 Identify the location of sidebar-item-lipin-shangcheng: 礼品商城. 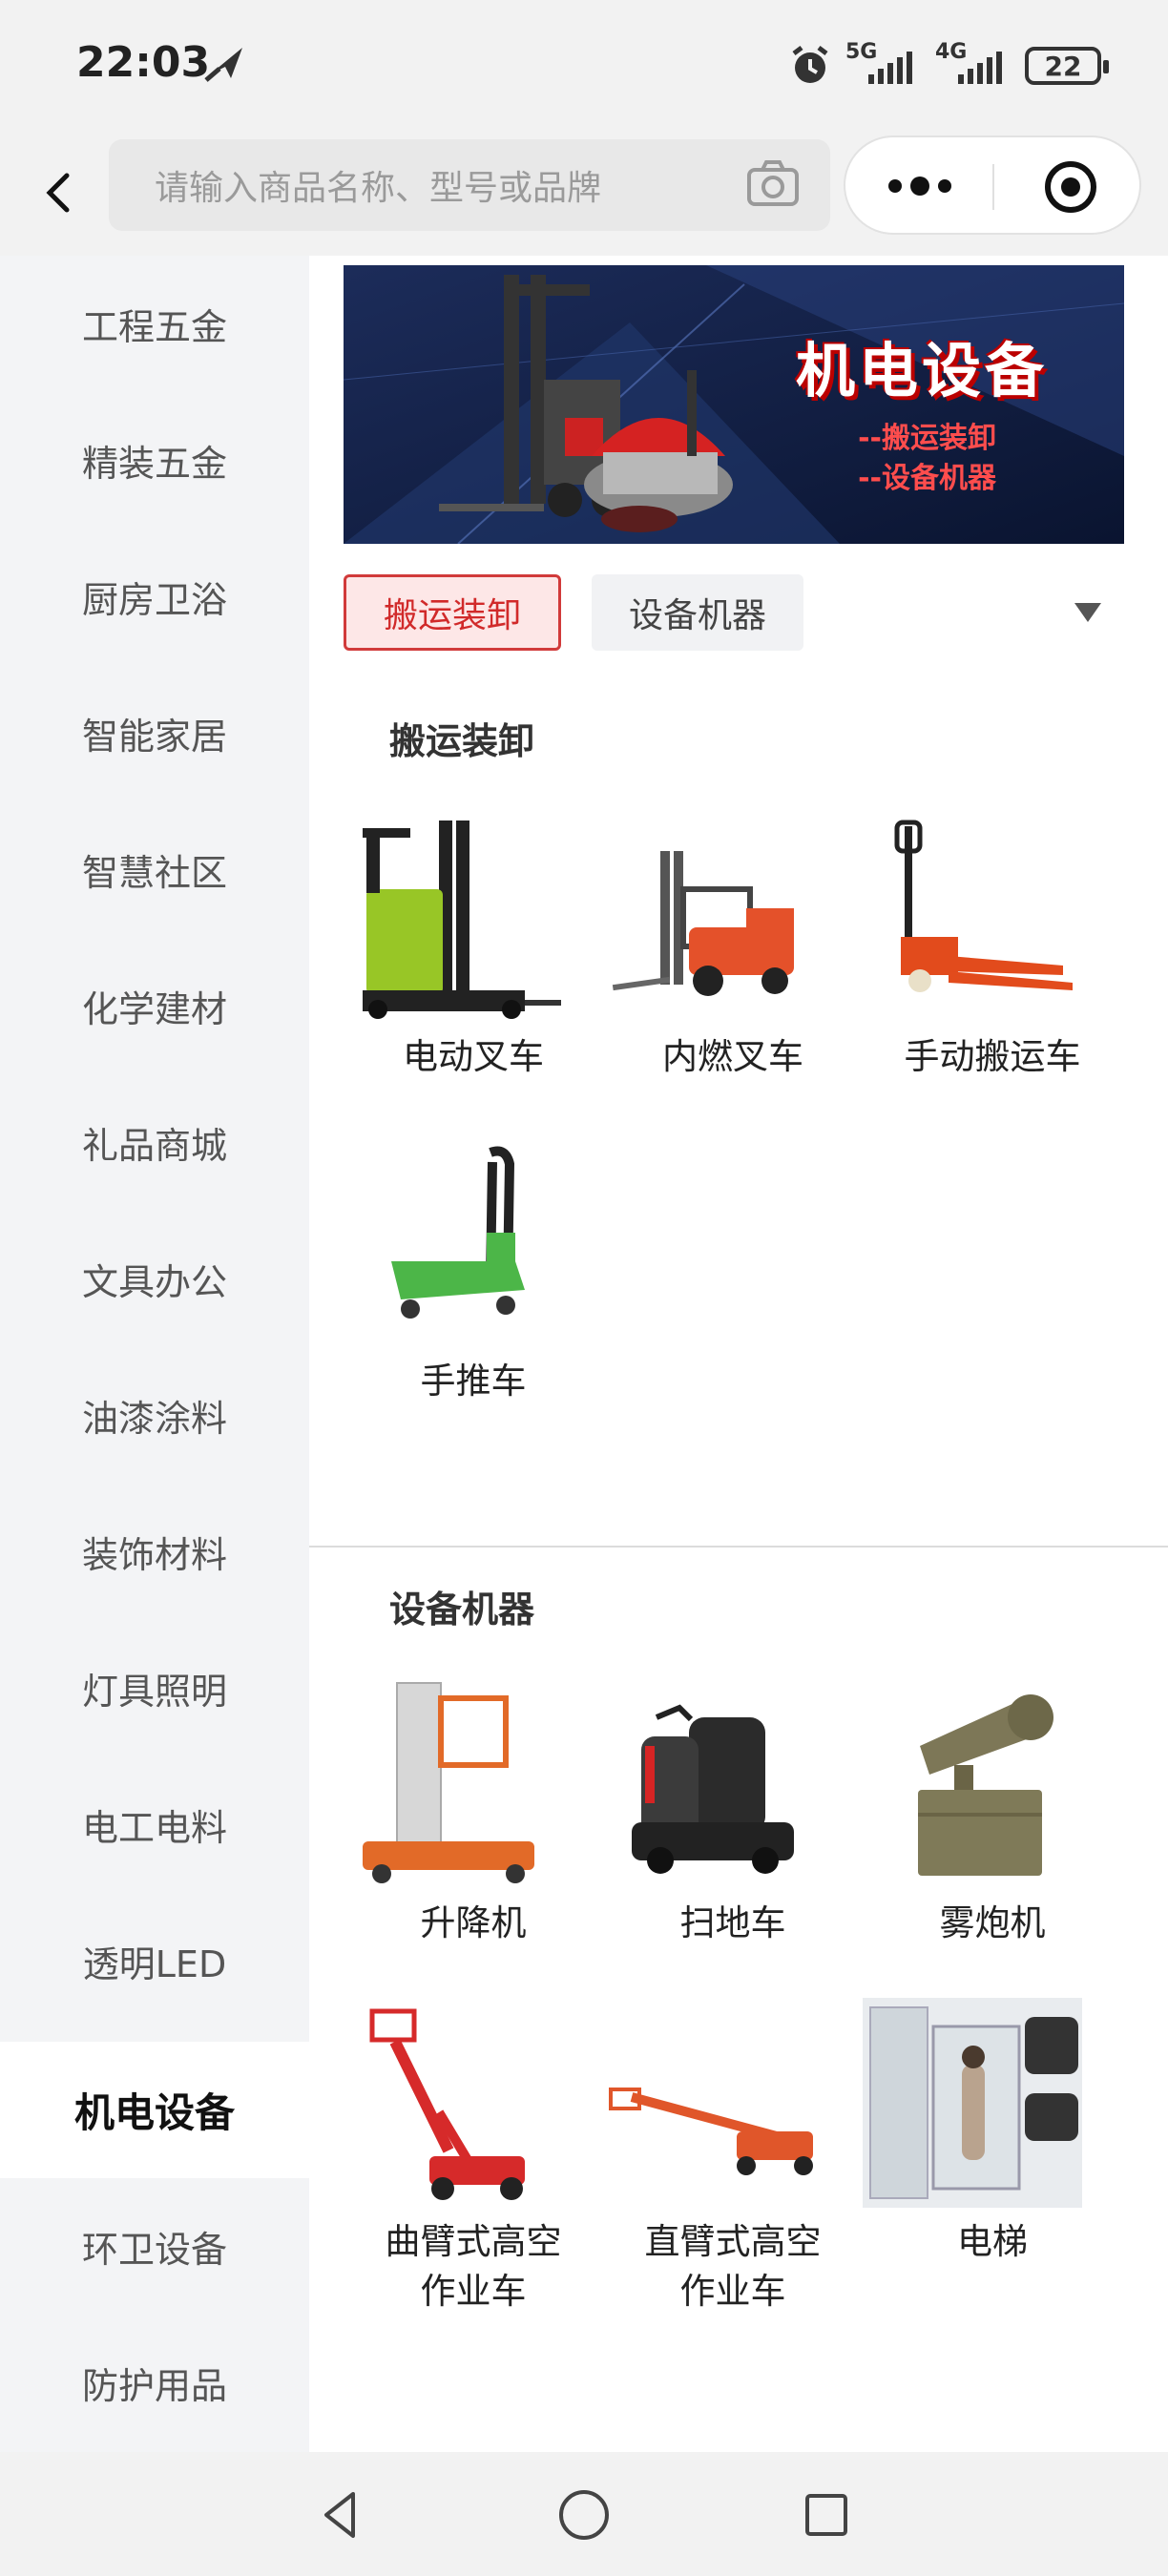
(154, 1142).